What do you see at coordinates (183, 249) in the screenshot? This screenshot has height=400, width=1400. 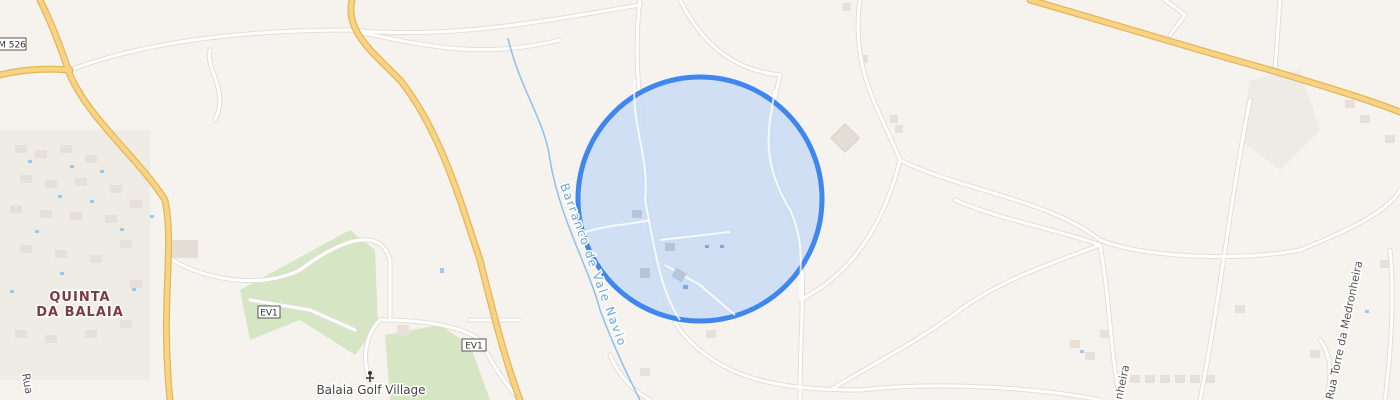 I see `building` at bounding box center [183, 249].